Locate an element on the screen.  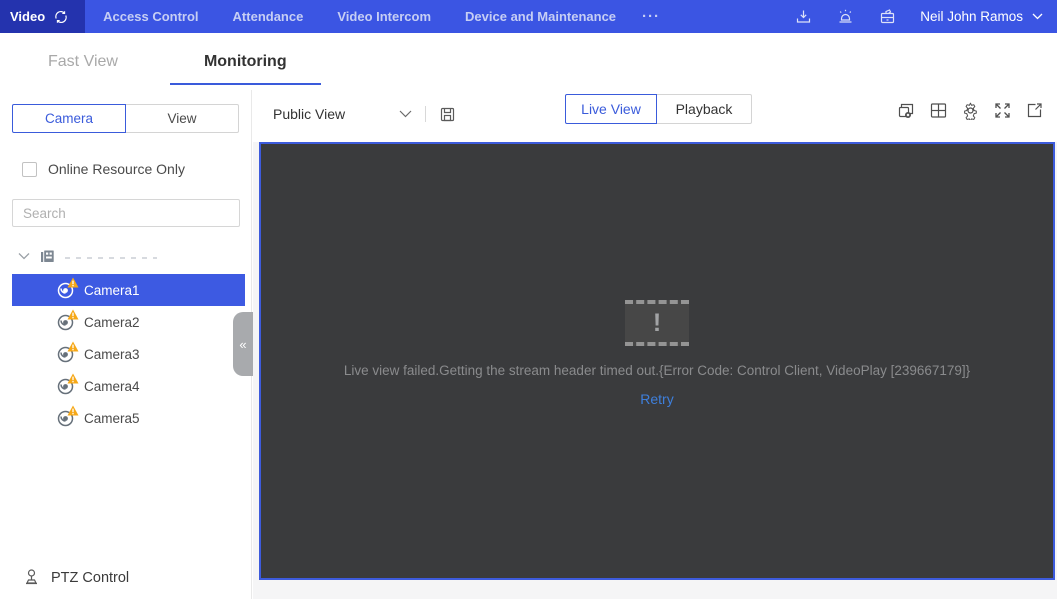
online-resource-checkbox is located at coordinates (29, 169).